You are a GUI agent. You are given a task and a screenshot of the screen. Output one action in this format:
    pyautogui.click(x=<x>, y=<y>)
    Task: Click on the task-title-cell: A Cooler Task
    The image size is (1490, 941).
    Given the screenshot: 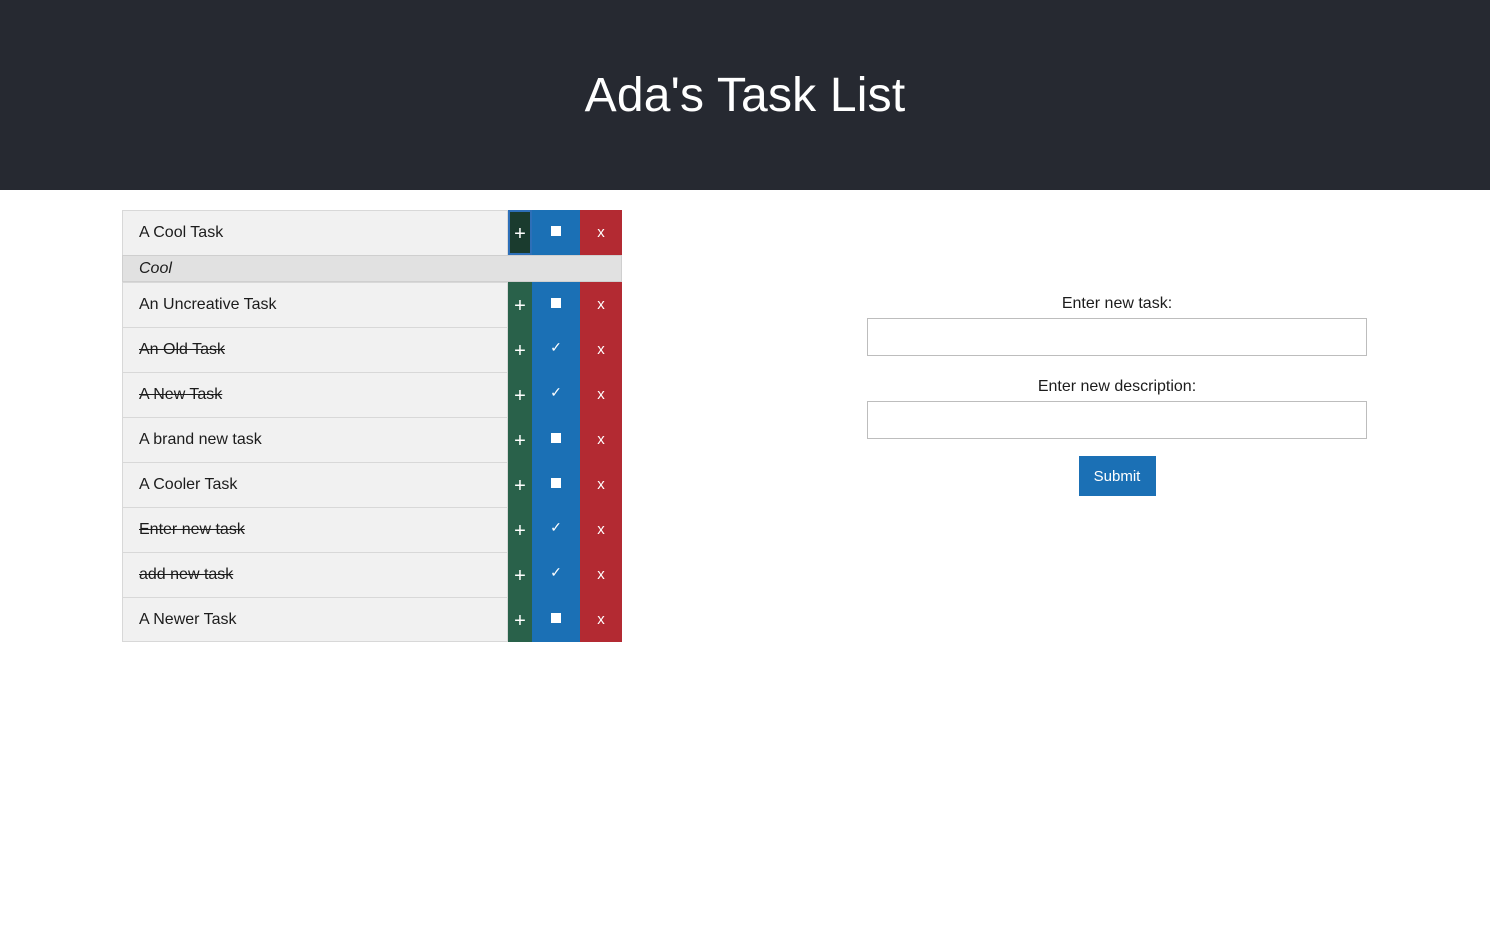 What is the action you would take?
    pyautogui.click(x=315, y=484)
    